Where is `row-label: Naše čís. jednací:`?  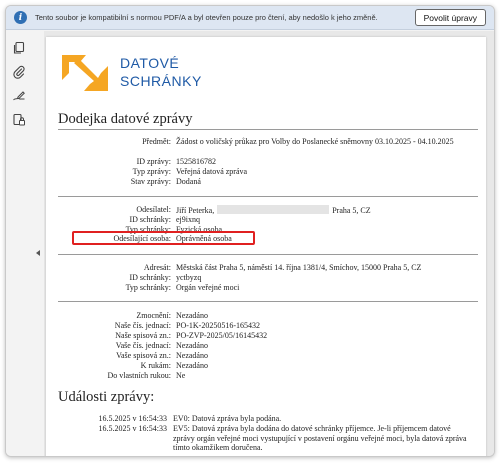 row-label: Naše čís. jednací: is located at coordinates (142, 325).